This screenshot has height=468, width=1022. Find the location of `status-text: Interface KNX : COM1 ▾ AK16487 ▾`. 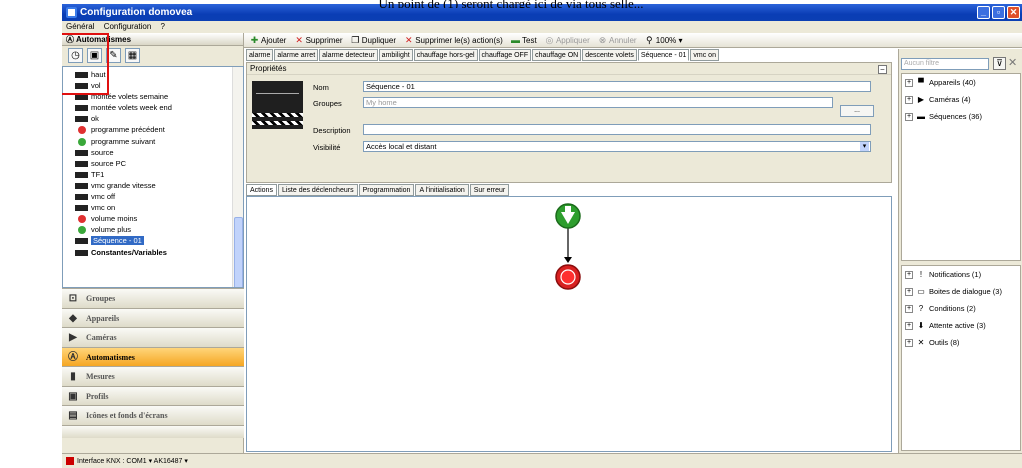

status-text: Interface KNX : COM1 ▾ AK16487 ▾ is located at coordinates (132, 461).